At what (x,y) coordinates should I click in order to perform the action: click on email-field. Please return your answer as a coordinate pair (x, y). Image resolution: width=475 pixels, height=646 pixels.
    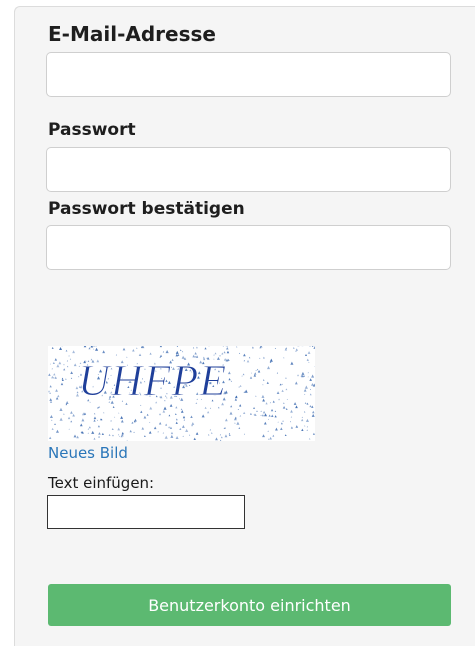
    Looking at the image, I should click on (248, 74).